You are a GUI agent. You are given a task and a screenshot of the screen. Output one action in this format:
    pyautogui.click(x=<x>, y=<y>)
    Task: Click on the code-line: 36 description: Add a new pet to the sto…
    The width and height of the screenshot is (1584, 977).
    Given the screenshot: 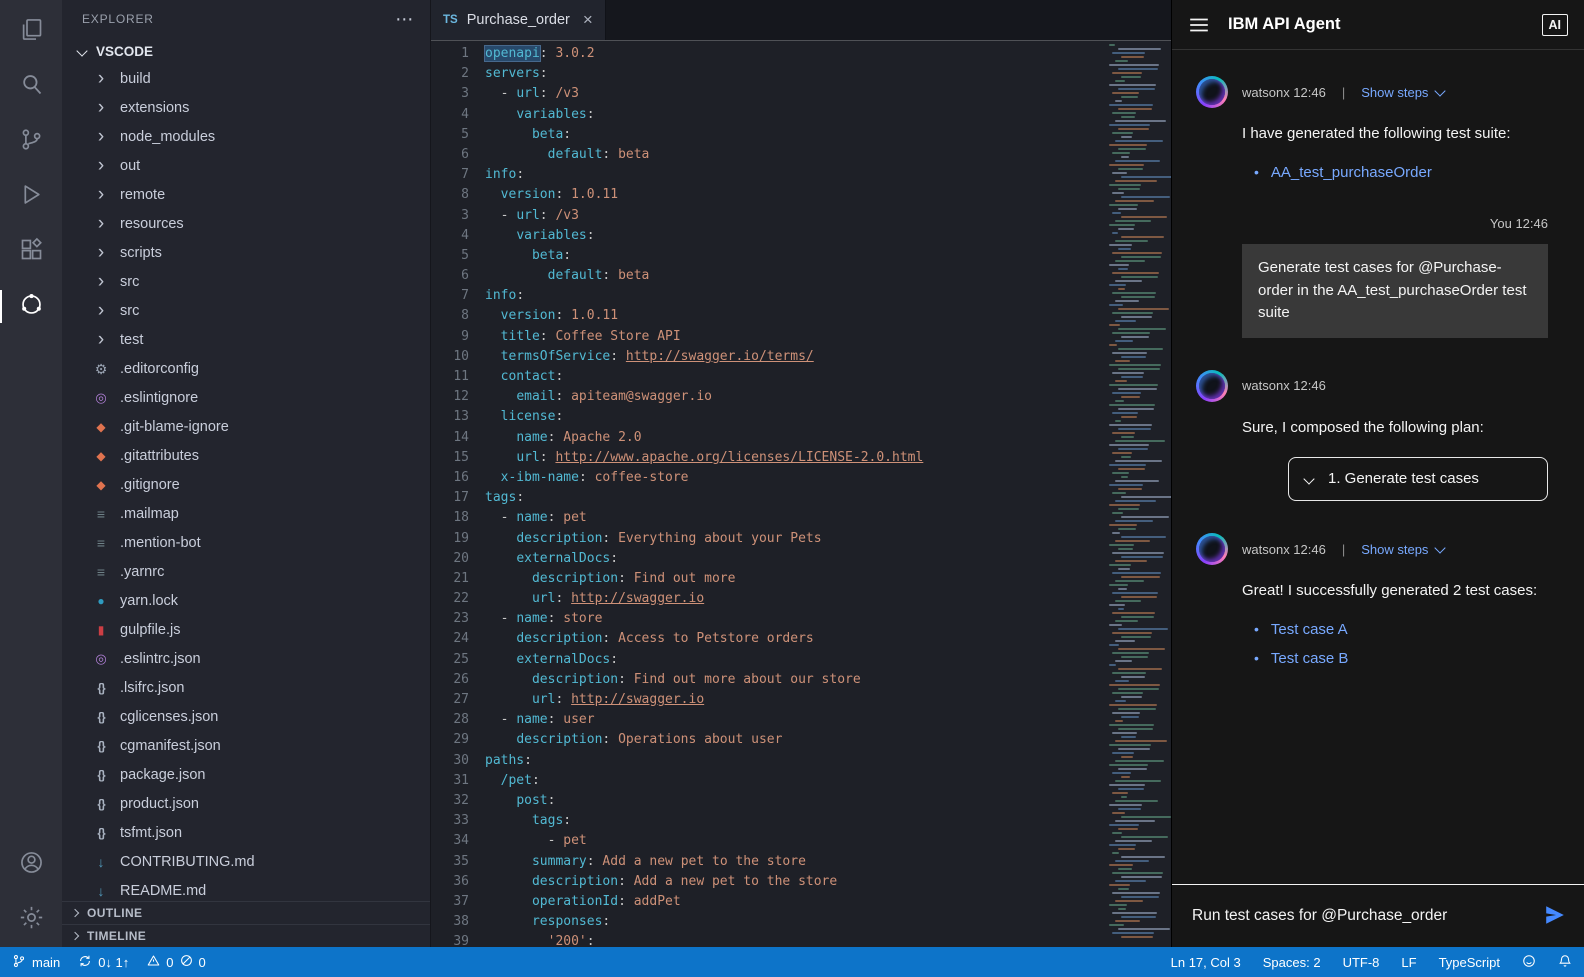 What is the action you would take?
    pyautogui.click(x=766, y=882)
    